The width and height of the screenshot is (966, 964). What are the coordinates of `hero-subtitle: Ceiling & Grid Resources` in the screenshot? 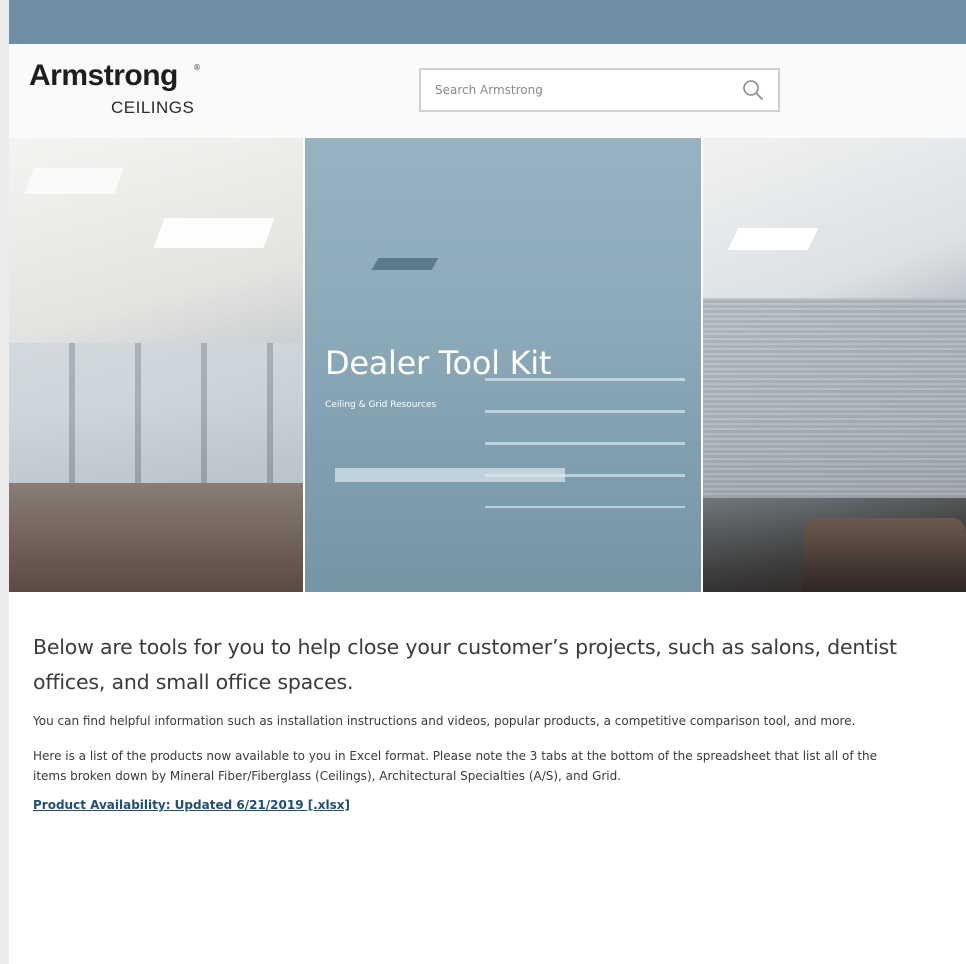 It's located at (381, 405).